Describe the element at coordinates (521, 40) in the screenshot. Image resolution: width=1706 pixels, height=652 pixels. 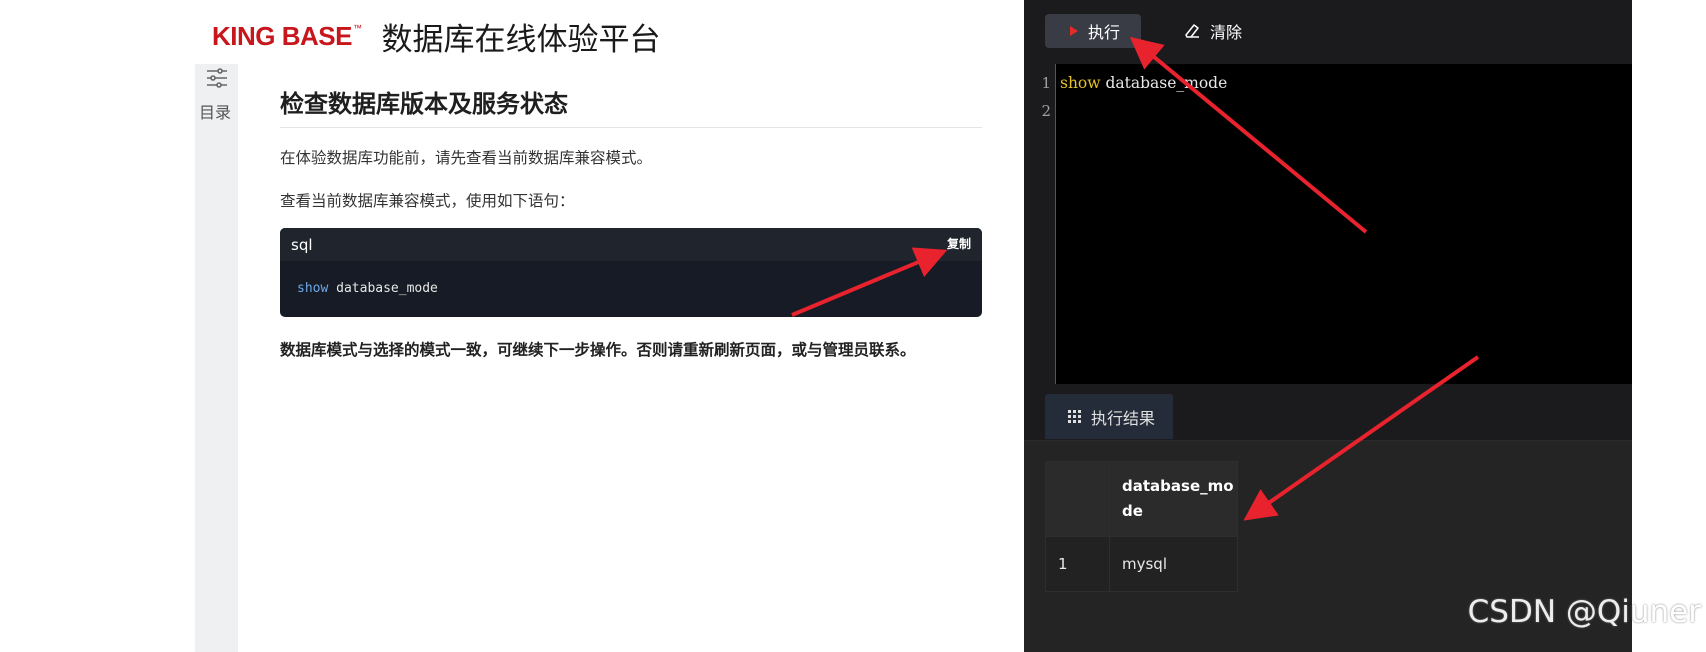
I see `platform-title: 数据库在线体验平台` at that location.